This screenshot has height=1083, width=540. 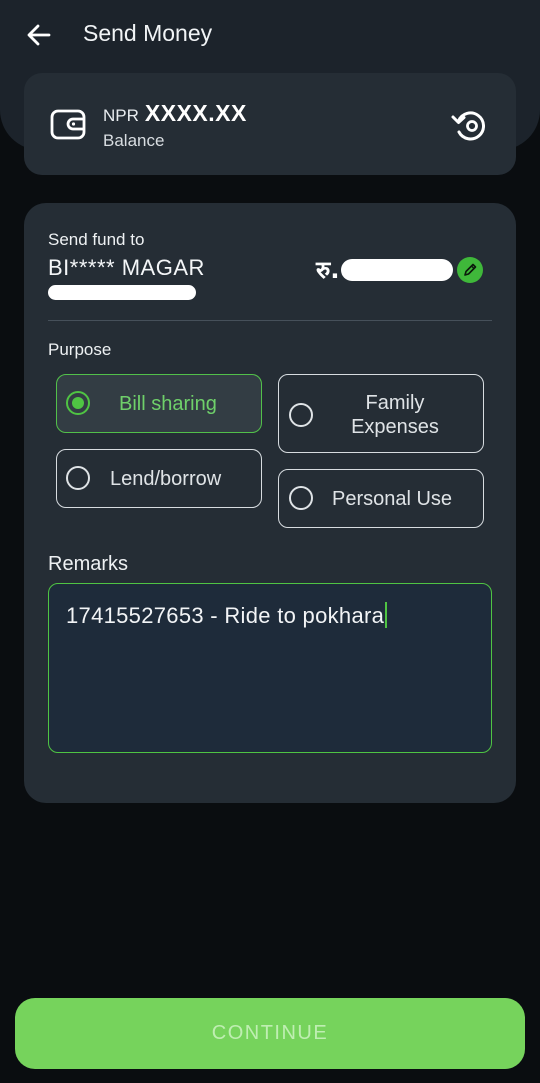 I want to click on radio-selected-icon, so click(x=78, y=403).